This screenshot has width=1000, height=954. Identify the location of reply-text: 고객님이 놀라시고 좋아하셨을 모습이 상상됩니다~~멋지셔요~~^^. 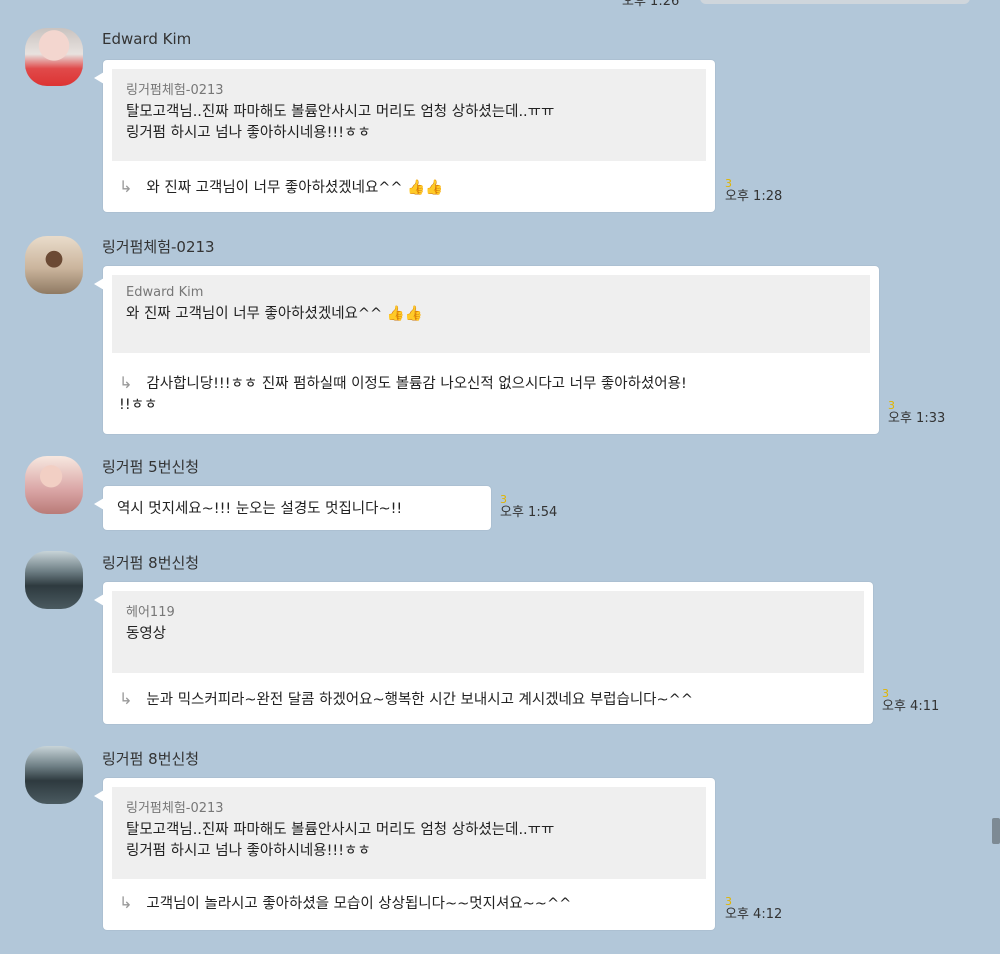
(359, 904).